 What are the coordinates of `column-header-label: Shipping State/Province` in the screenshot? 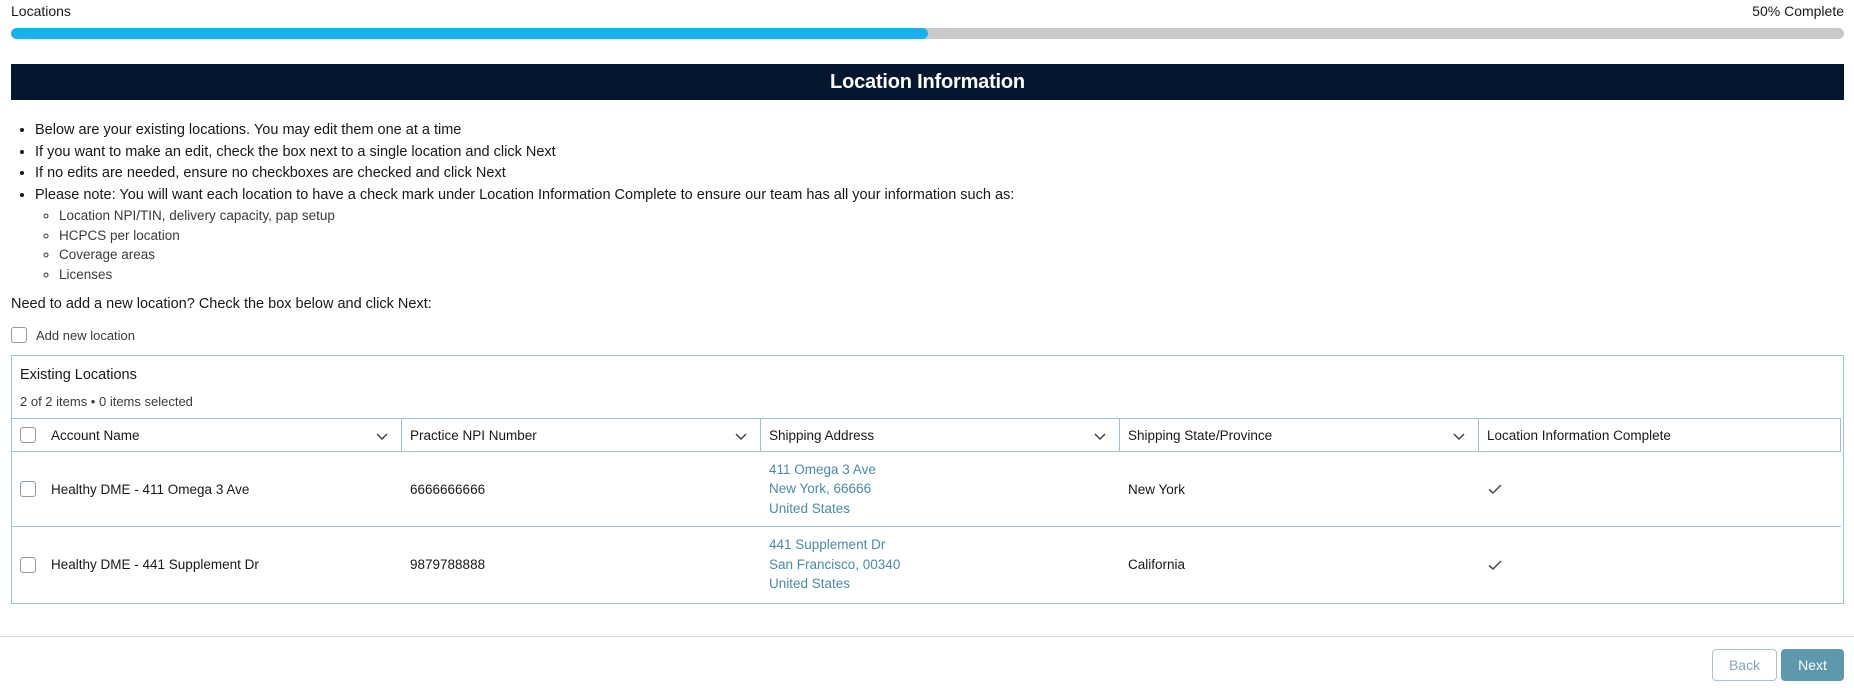 It's located at (1200, 435).